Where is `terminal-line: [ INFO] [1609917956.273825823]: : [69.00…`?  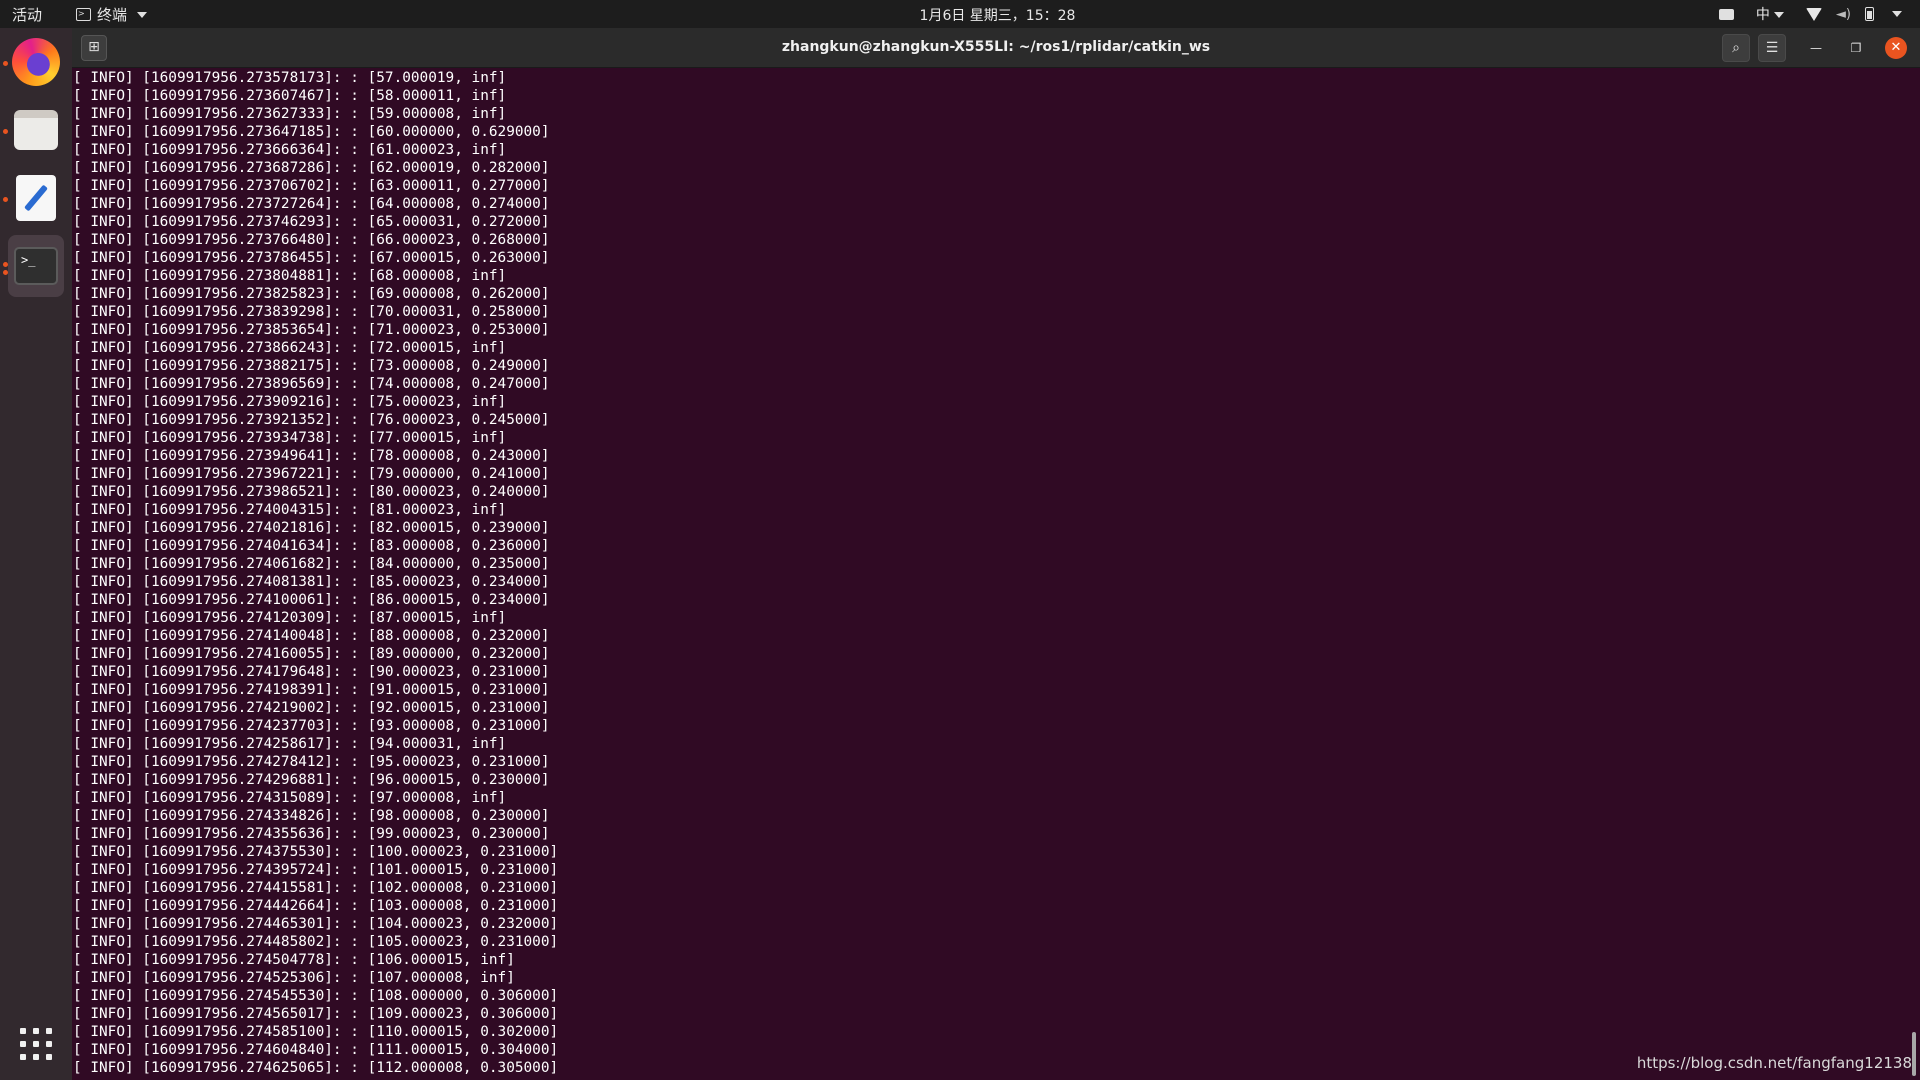
terminal-line: [ INFO] [1609917956.273825823]: : [69.00… is located at coordinates (311, 294).